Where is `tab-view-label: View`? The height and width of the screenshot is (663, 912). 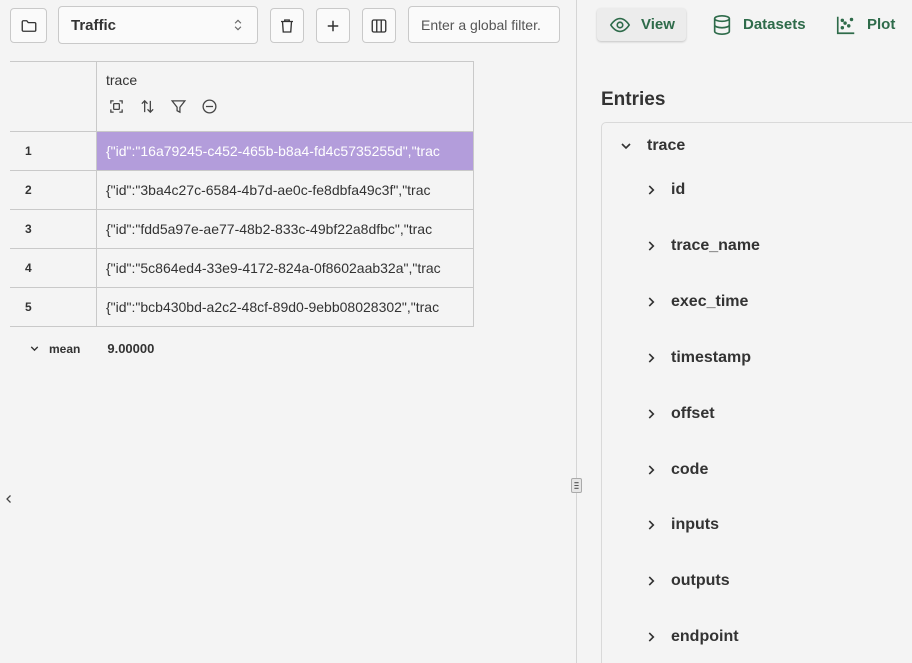
tab-view-label: View is located at coordinates (658, 24).